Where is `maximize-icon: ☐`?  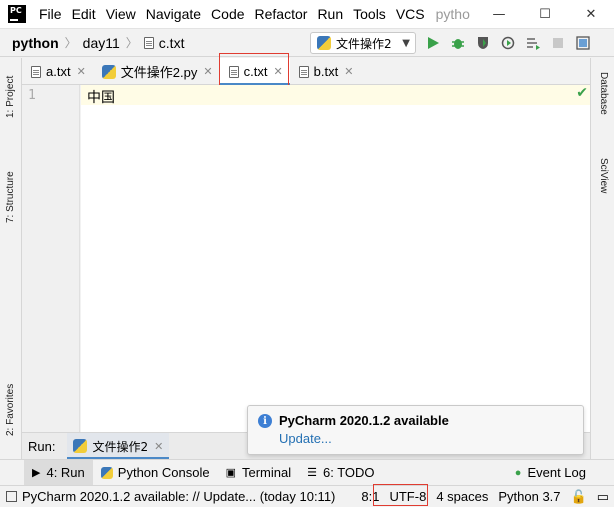
maximize-icon: ☐ is located at coordinates (545, 14).